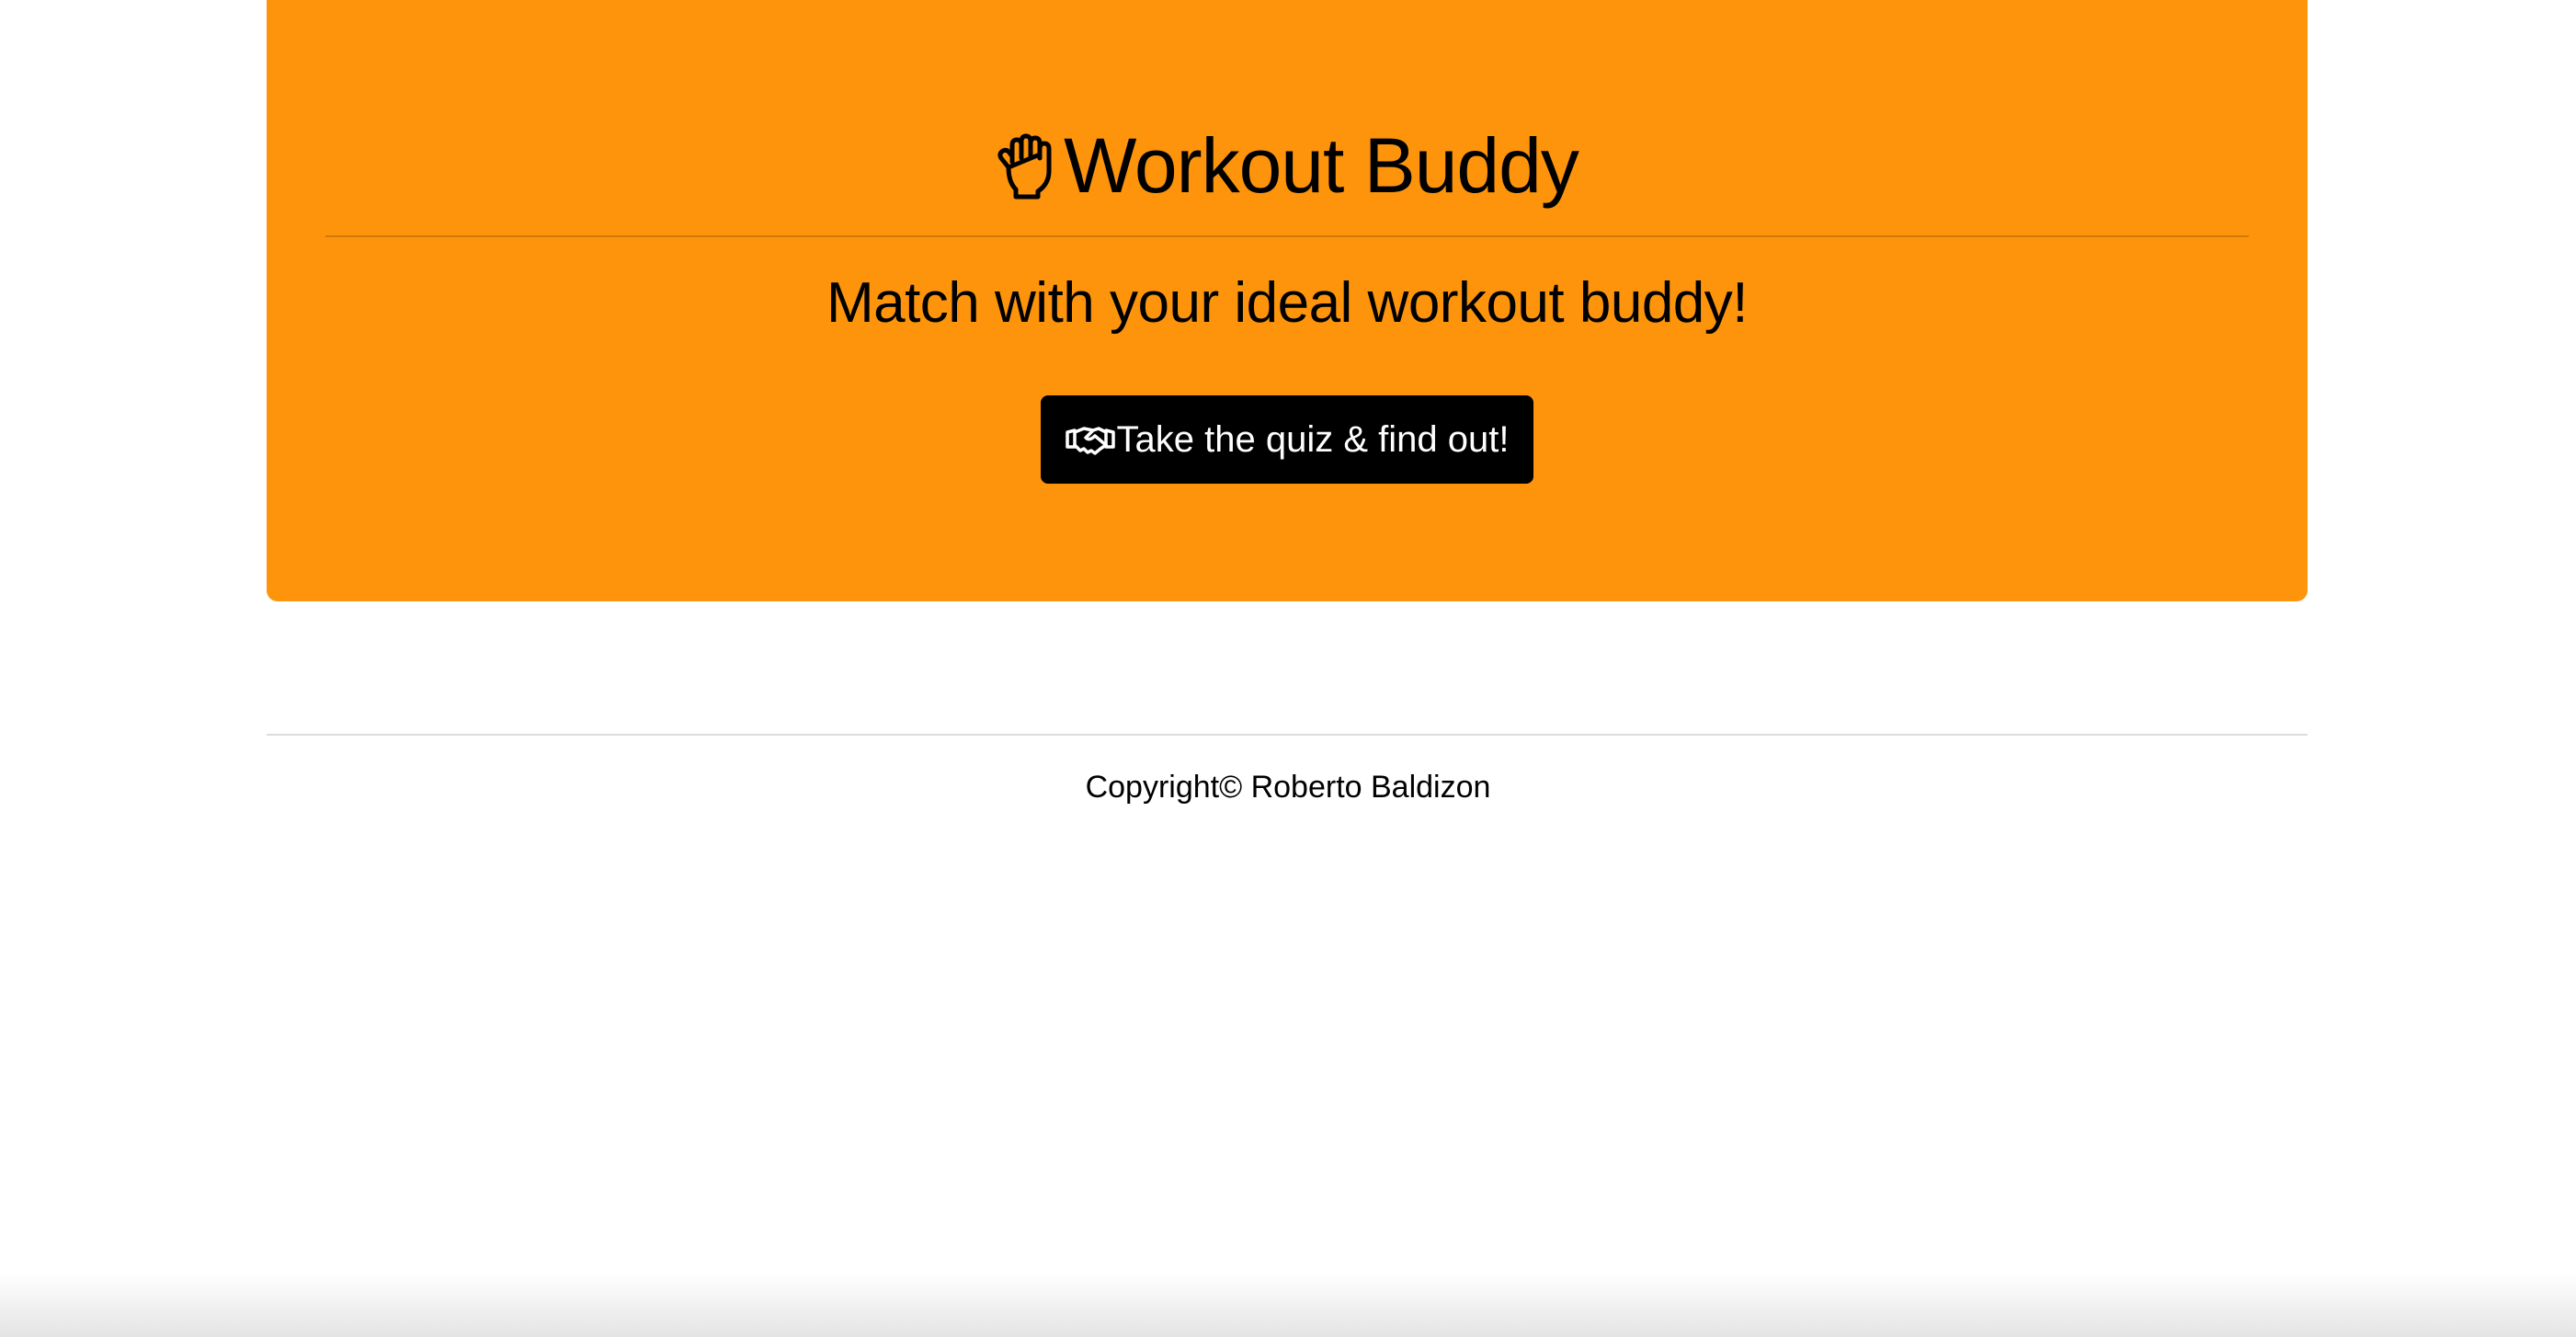  What do you see at coordinates (1288, 788) in the screenshot?
I see `footer-copyright: Copyright© Roberto Baldizon` at bounding box center [1288, 788].